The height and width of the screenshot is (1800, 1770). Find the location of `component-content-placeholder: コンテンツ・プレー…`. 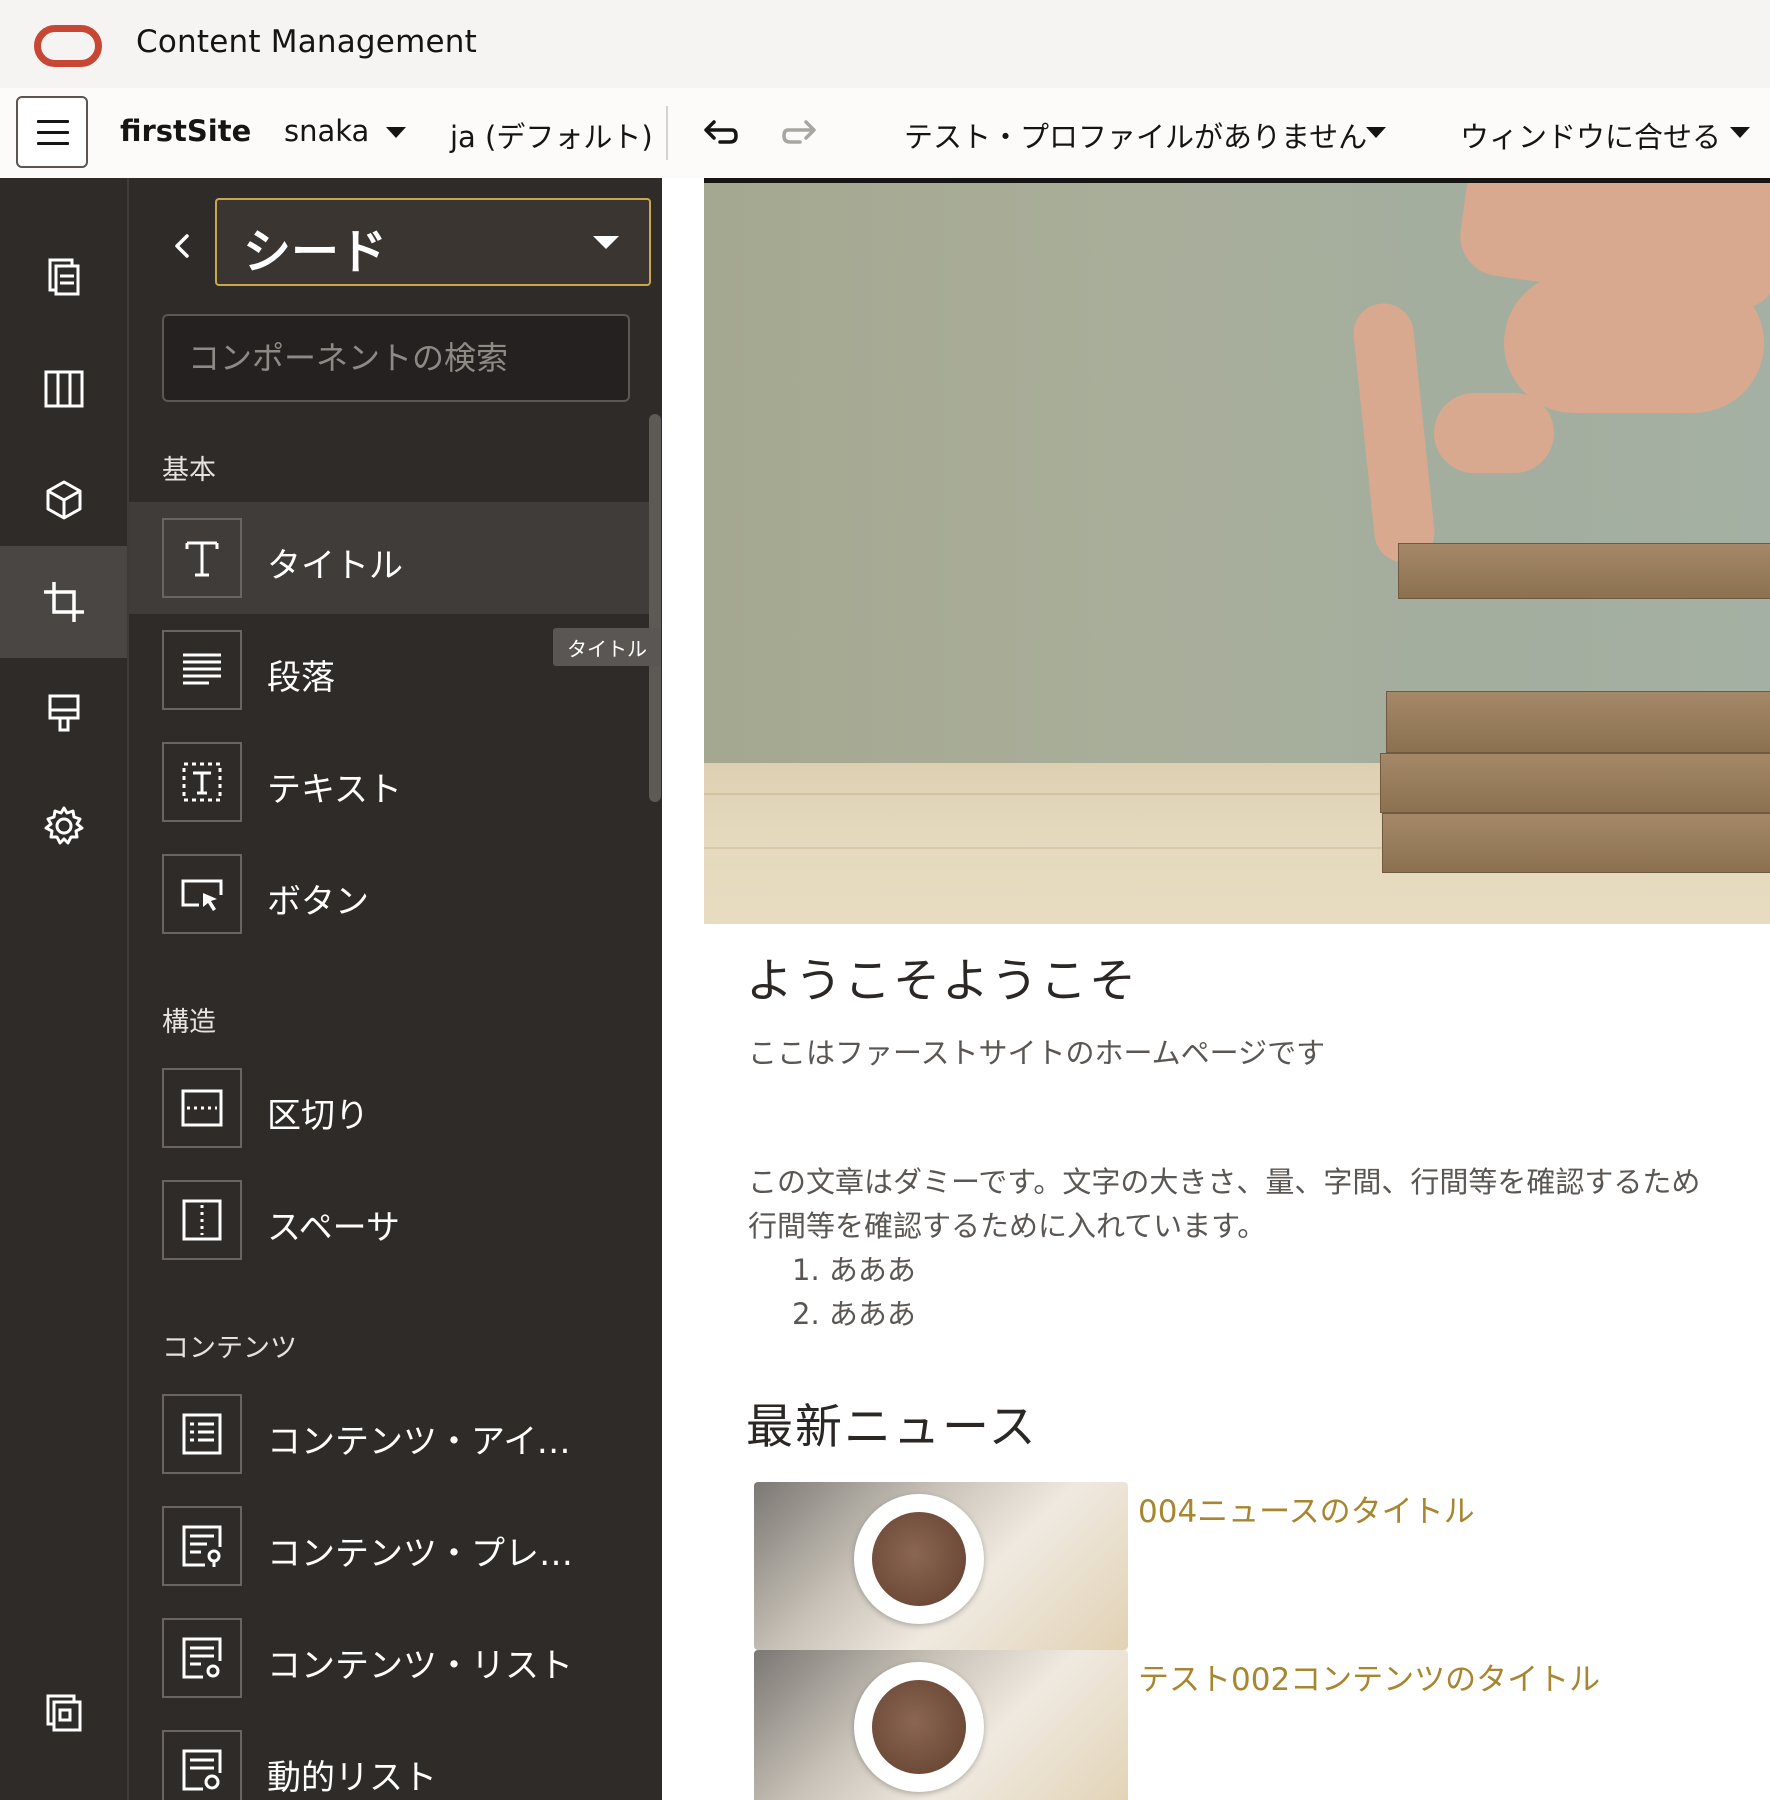

component-content-placeholder: コンテンツ・プレー… is located at coordinates (389, 1546).